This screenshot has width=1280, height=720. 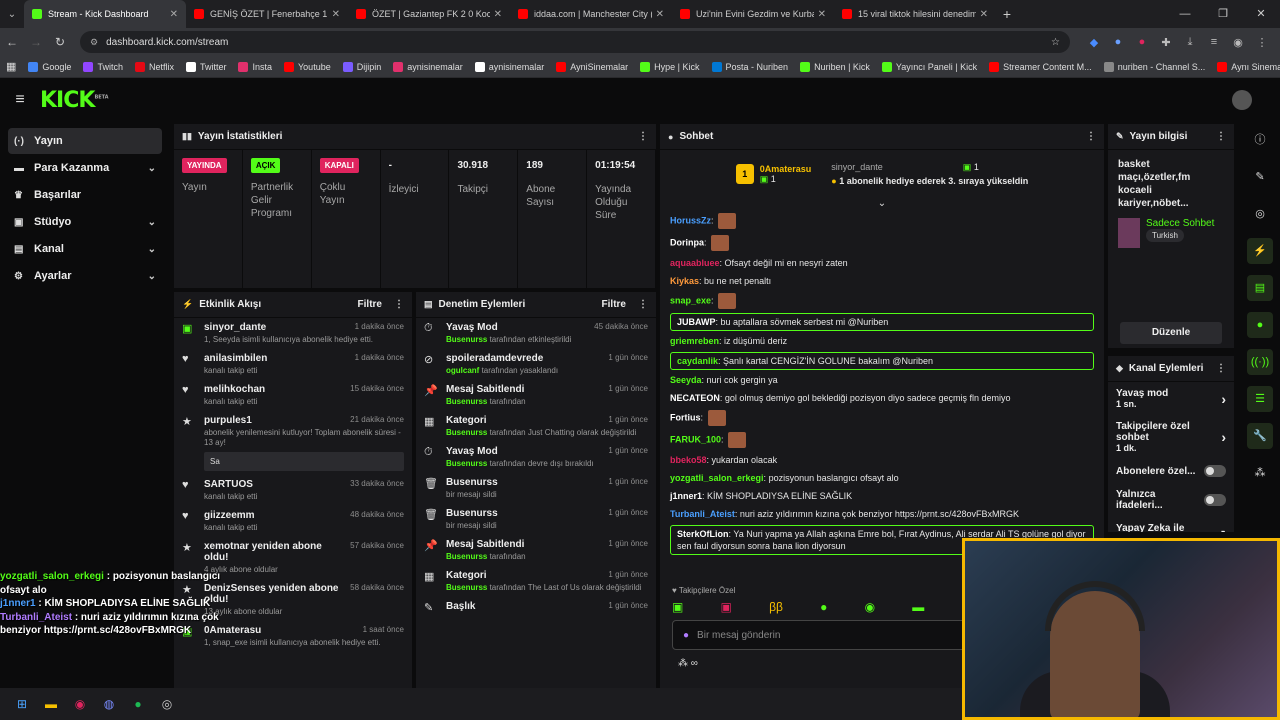 I want to click on kick-logo: KICKBETA, so click(x=74, y=100).